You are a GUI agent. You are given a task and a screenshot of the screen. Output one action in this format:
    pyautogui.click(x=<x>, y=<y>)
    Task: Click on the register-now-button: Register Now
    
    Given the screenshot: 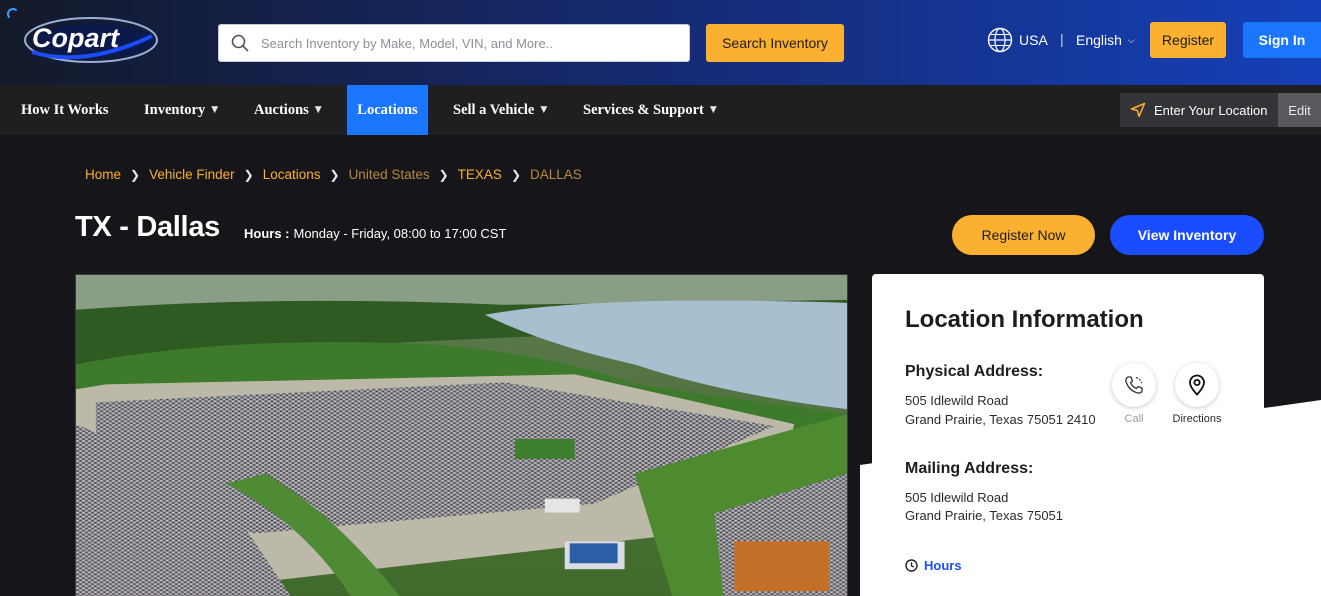 What is the action you would take?
    pyautogui.click(x=1023, y=235)
    